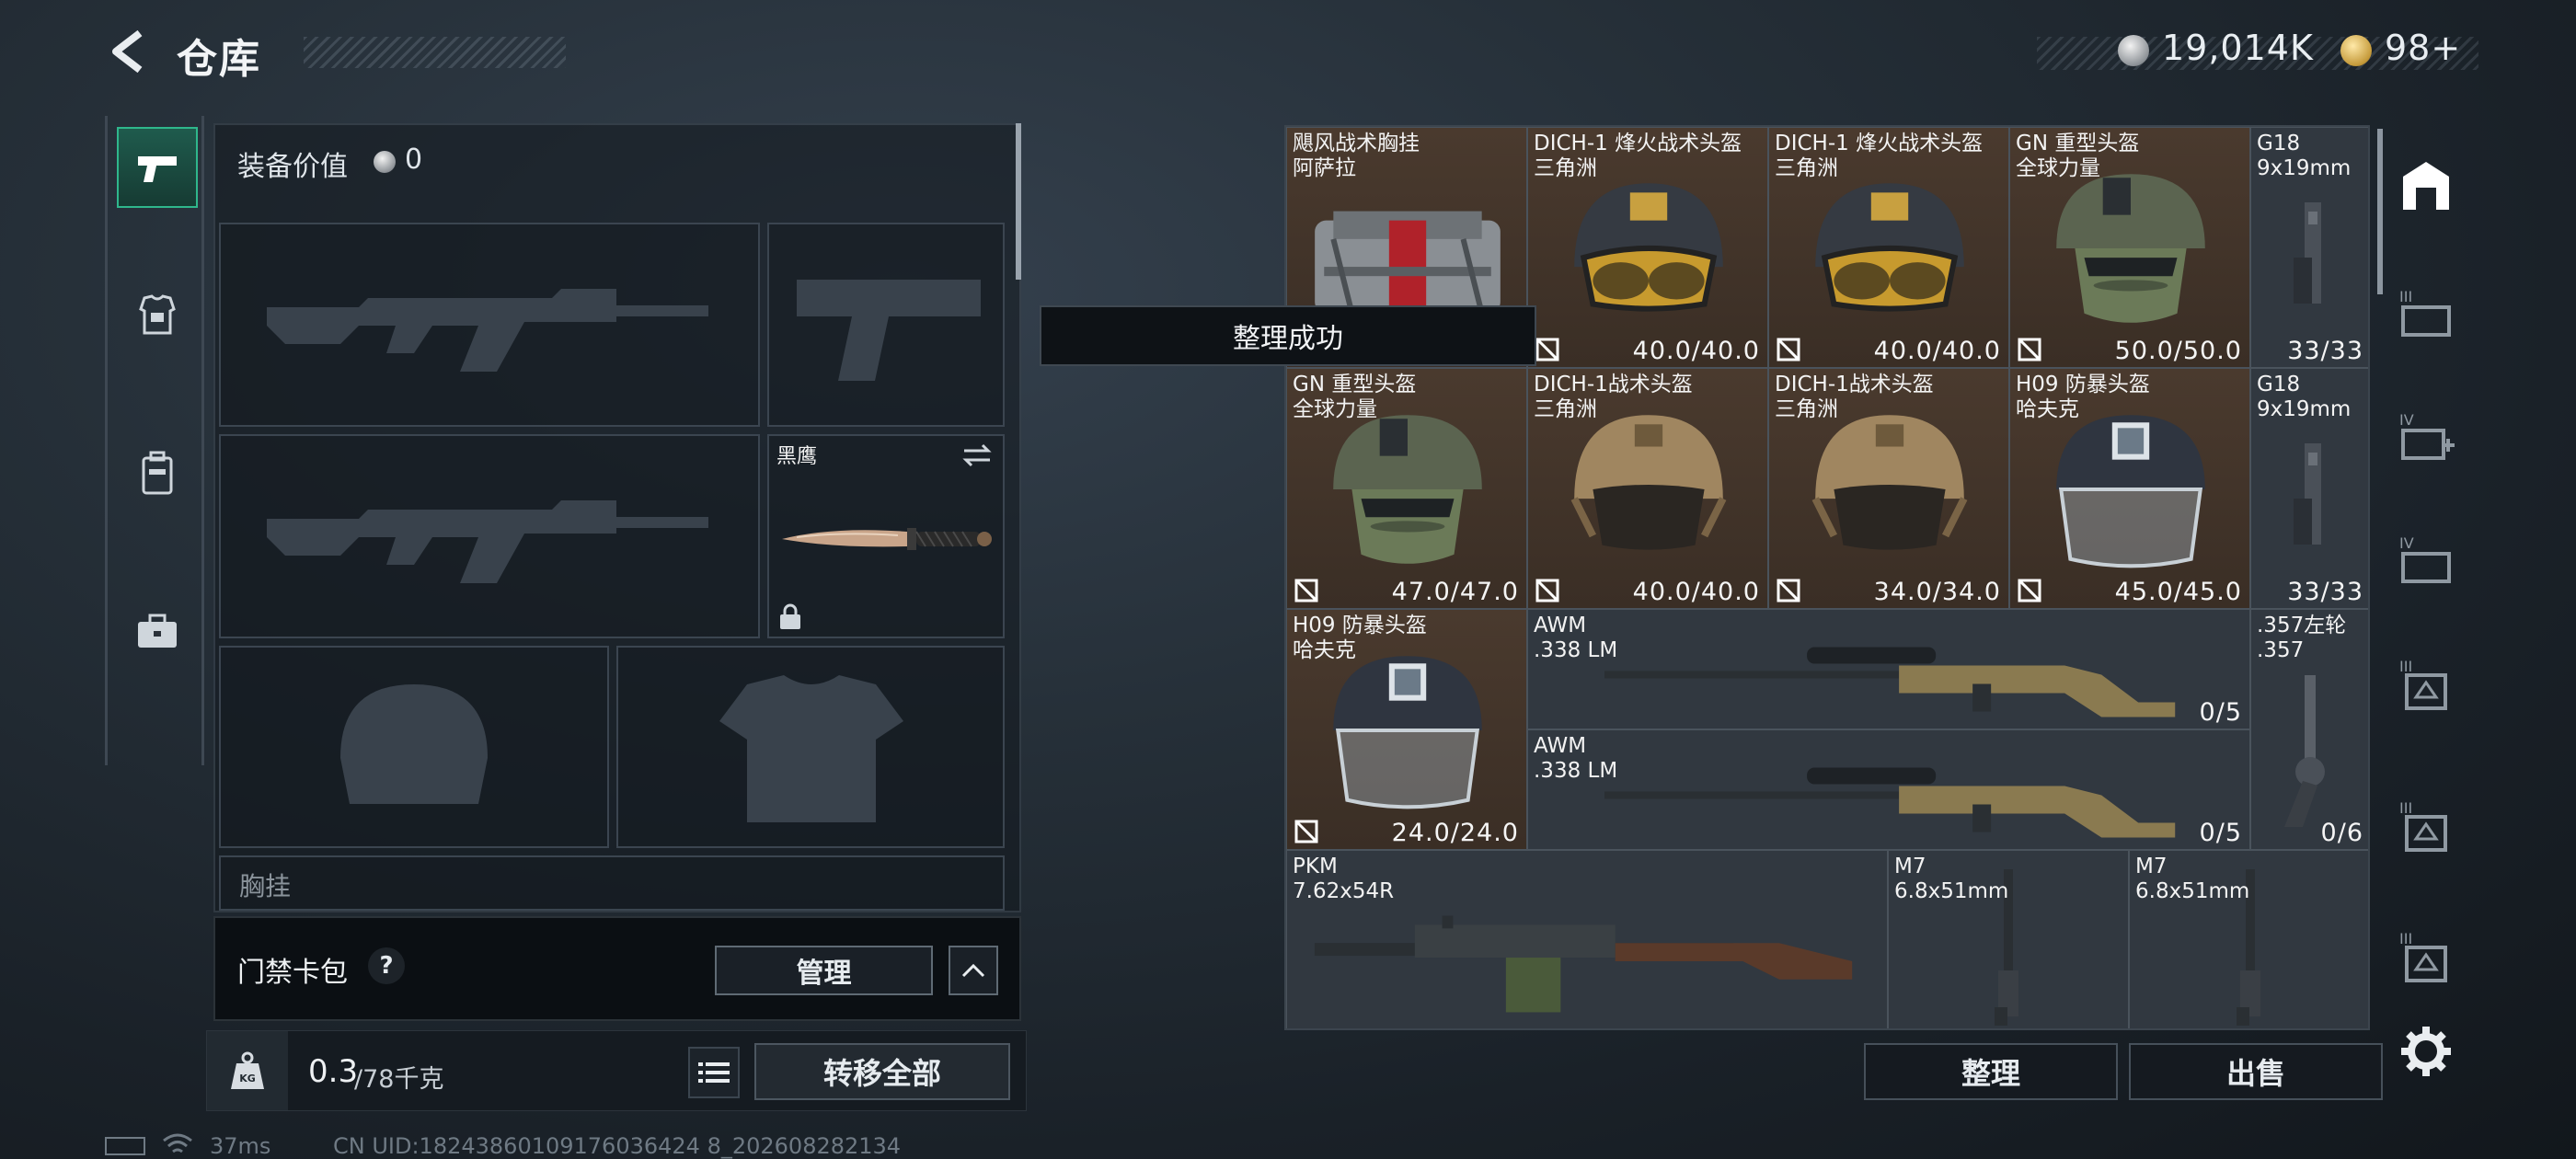 The width and height of the screenshot is (2576, 1159). What do you see at coordinates (2309, 729) in the screenshot?
I see `inventory-item: .357左轮 .357 0/6` at bounding box center [2309, 729].